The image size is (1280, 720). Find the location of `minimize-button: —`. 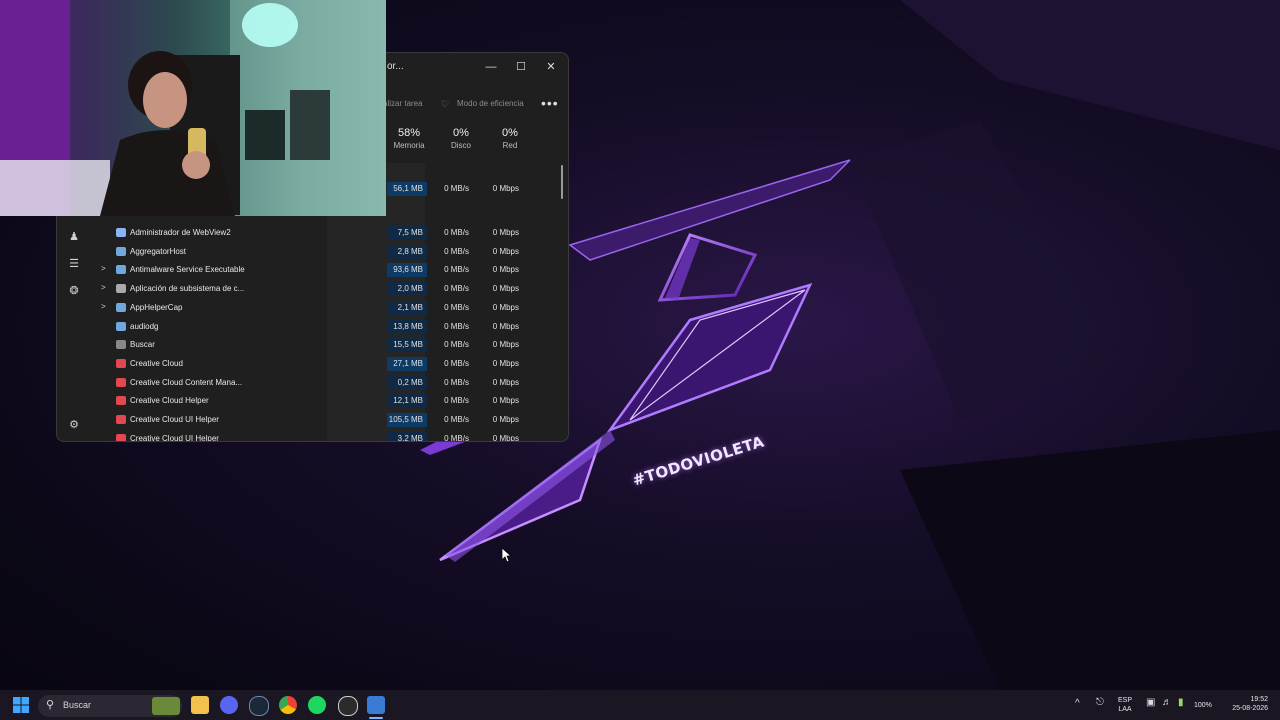

minimize-button: — is located at coordinates (491, 67).